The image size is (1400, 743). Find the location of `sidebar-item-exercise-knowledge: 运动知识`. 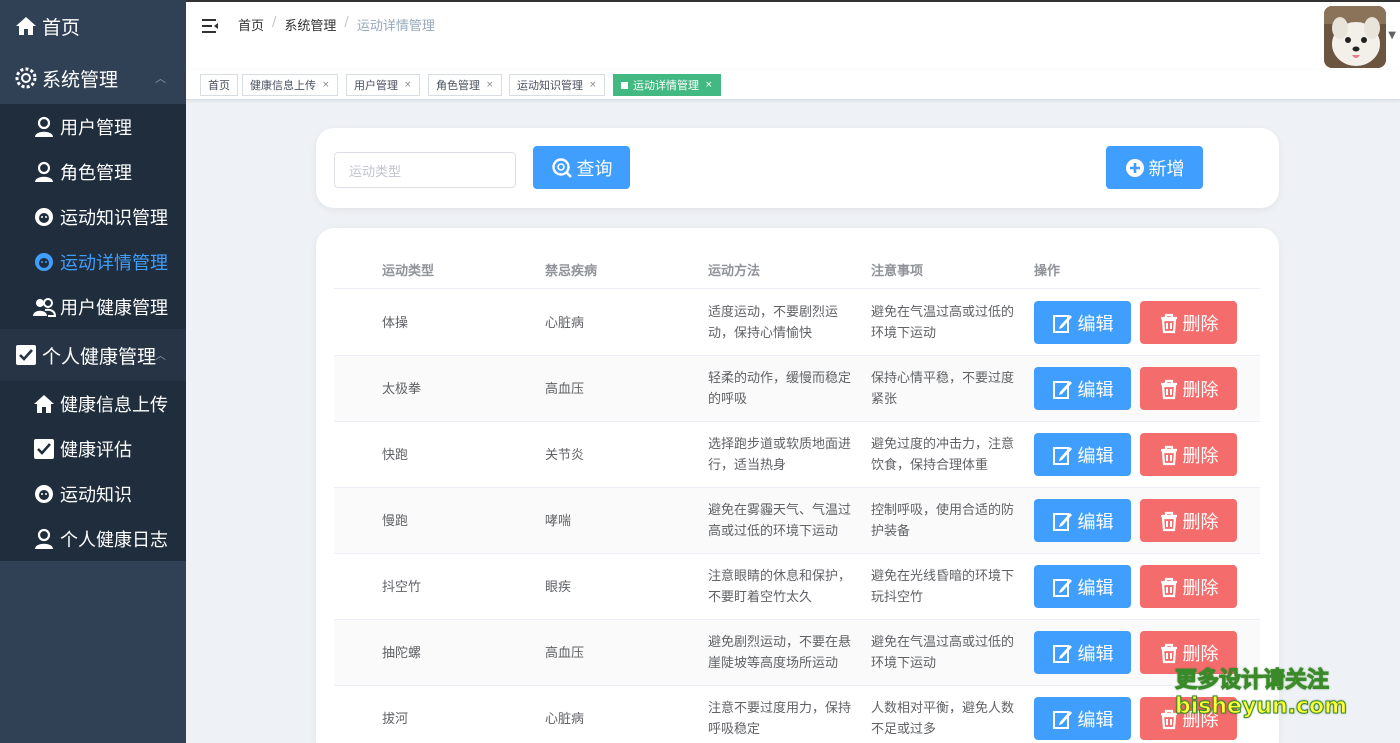

sidebar-item-exercise-knowledge: 运动知识 is located at coordinates (93, 493).